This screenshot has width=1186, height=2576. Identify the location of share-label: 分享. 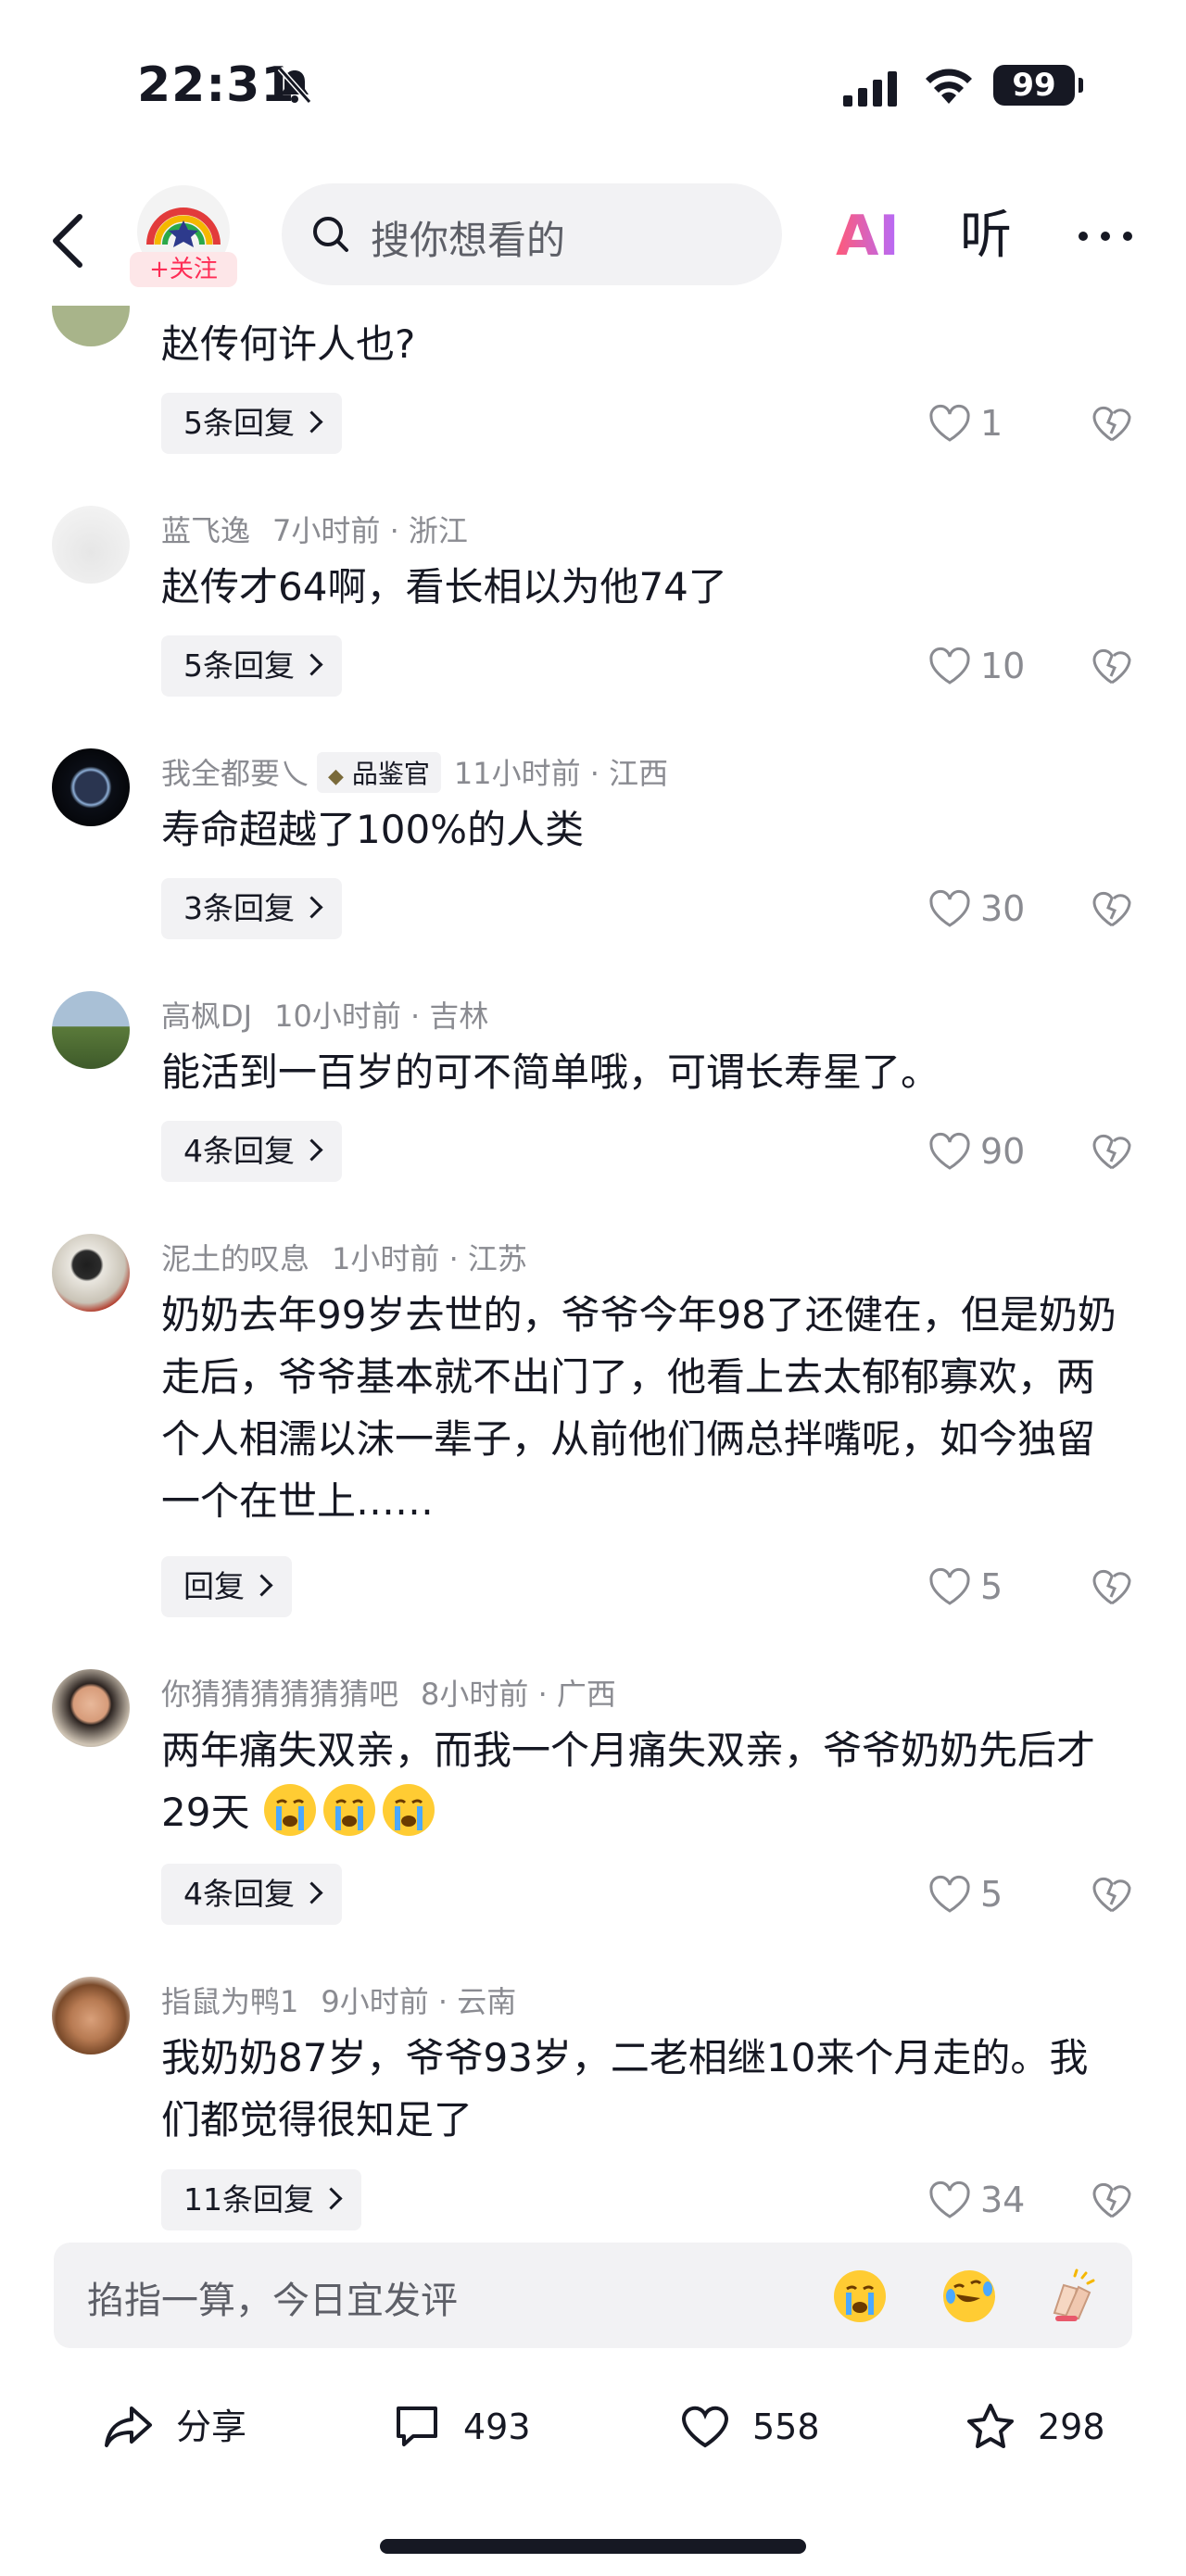
(211, 2426).